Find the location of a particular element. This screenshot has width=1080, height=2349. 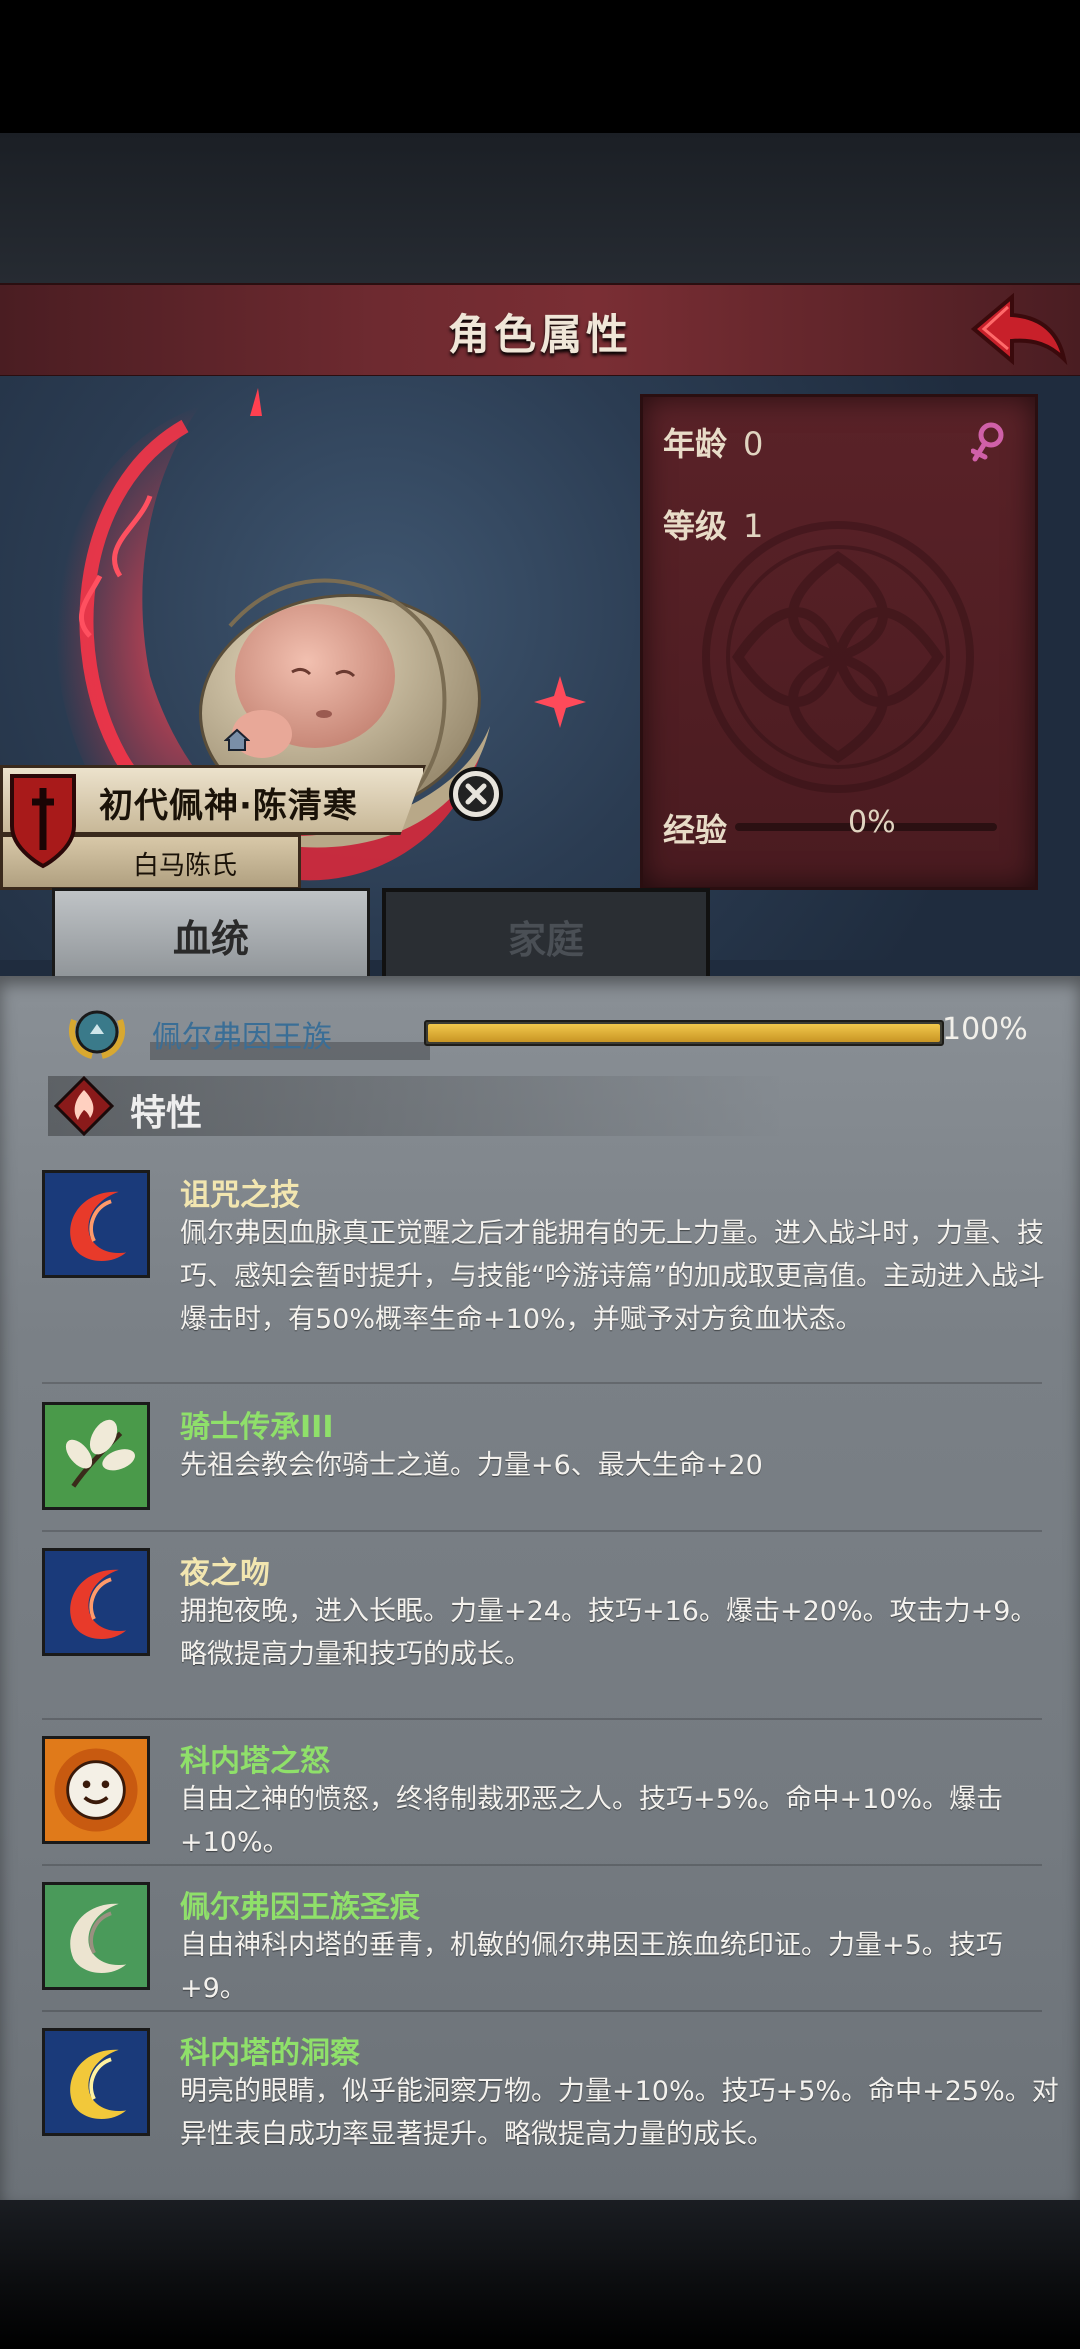

house-small-icon is located at coordinates (237, 739).